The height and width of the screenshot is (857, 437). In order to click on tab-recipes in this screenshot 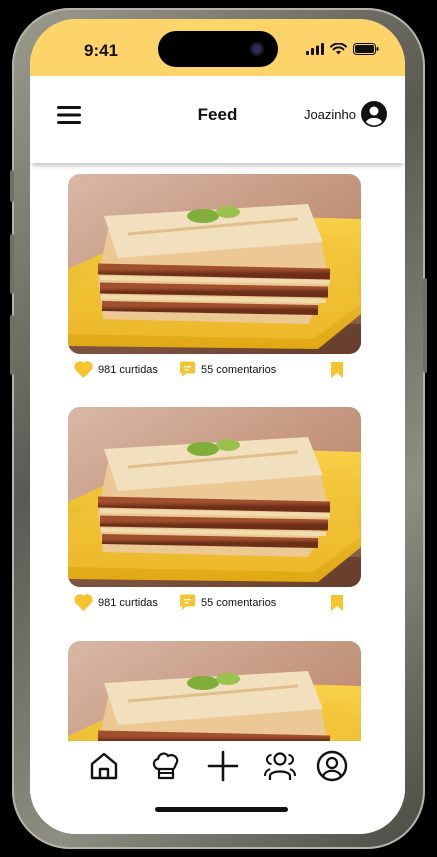, I will do `click(166, 766)`.